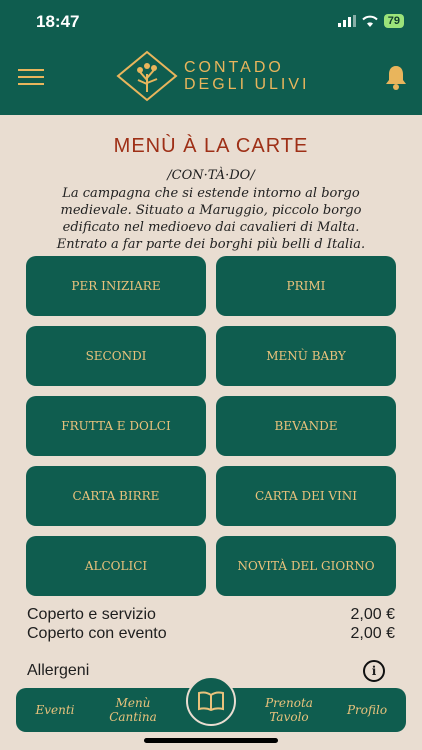  Describe the element at coordinates (211, 740) in the screenshot. I see `home-indicator` at that location.